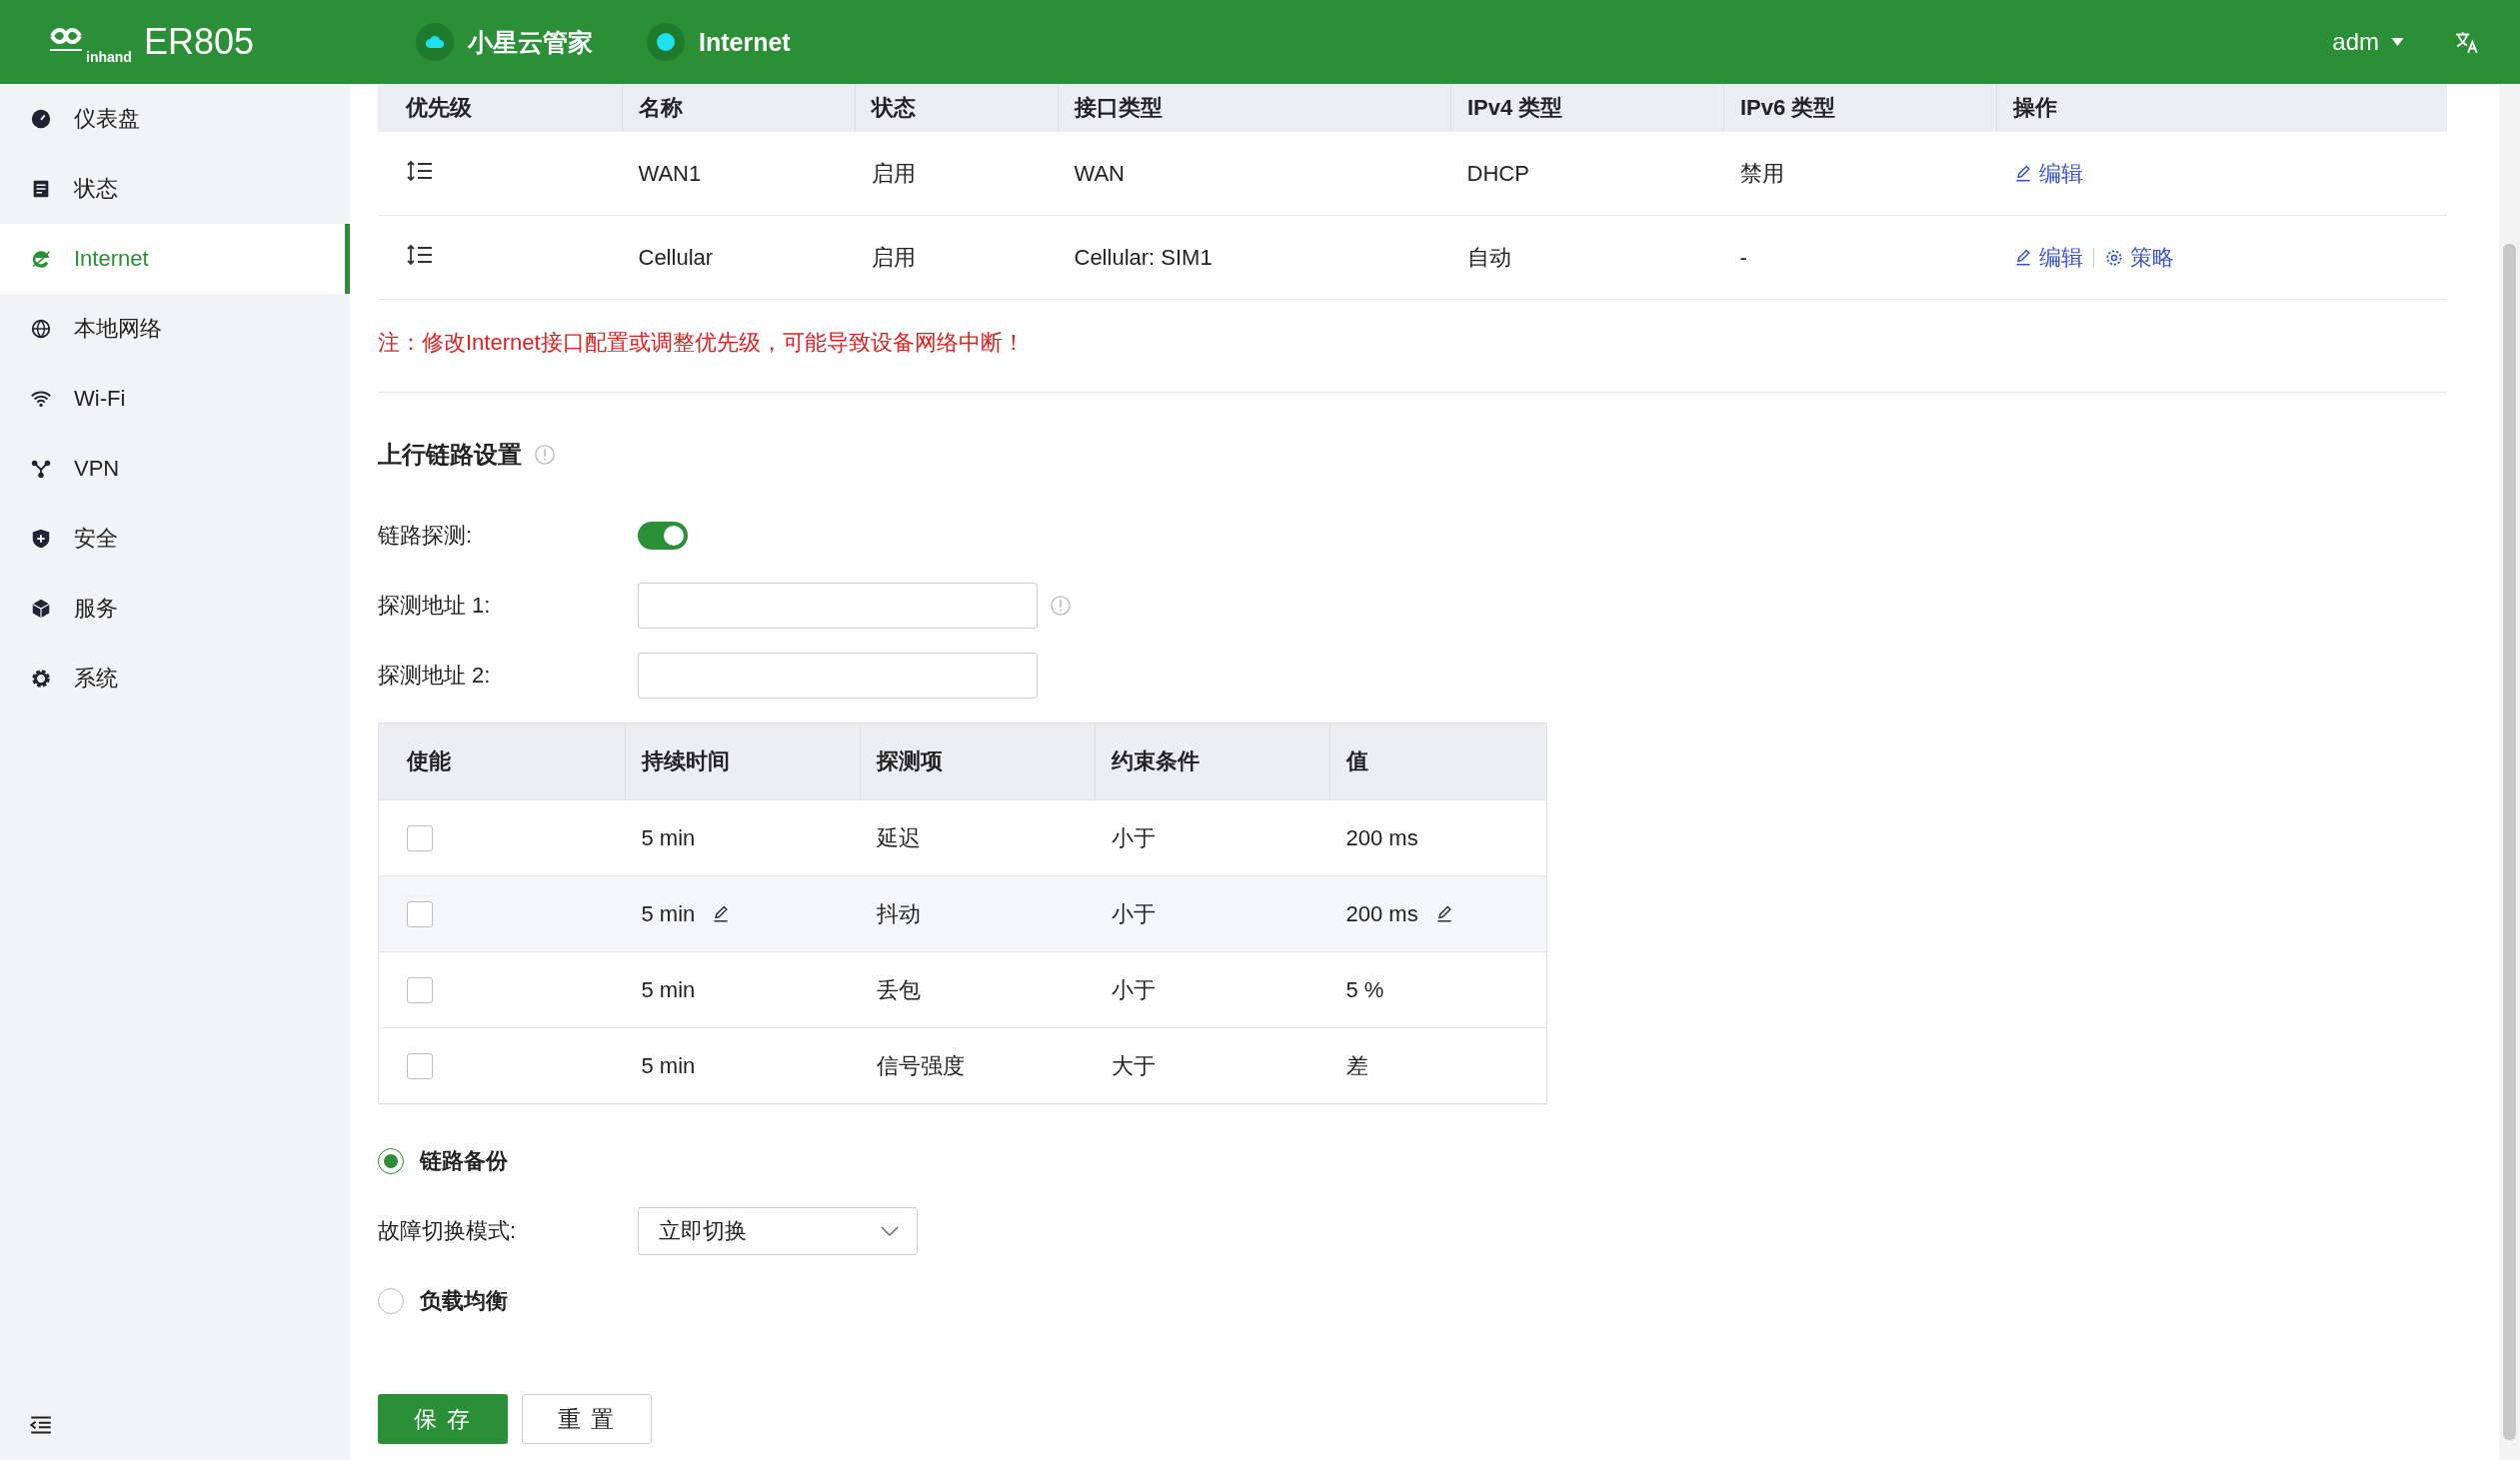  What do you see at coordinates (2397, 42) in the screenshot?
I see `caret-icon` at bounding box center [2397, 42].